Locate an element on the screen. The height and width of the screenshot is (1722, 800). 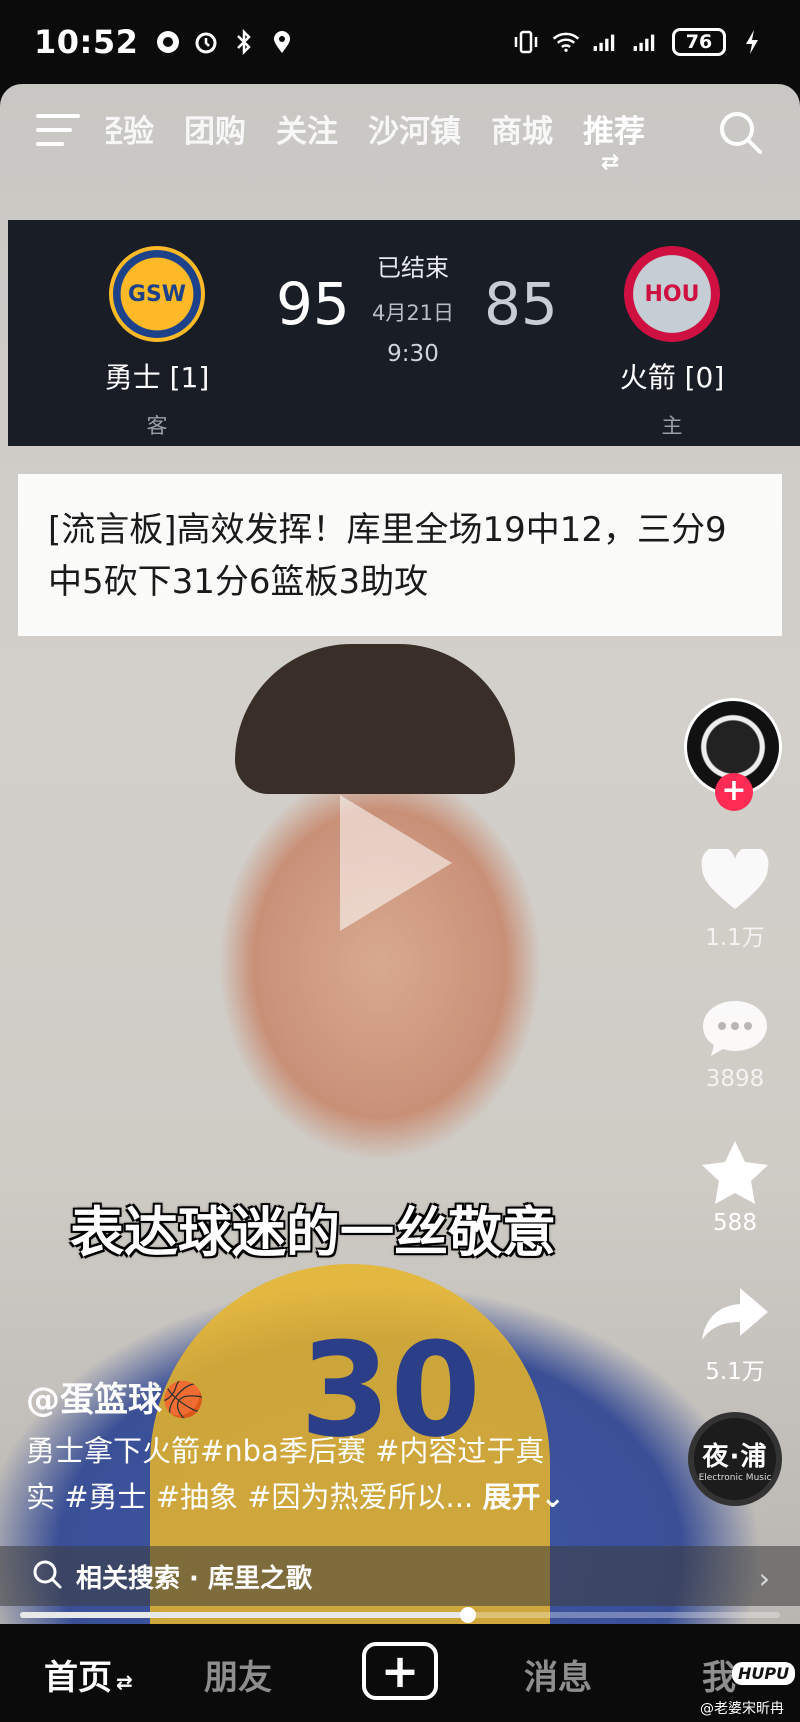
favorite-count: 588 is located at coordinates (735, 1223).